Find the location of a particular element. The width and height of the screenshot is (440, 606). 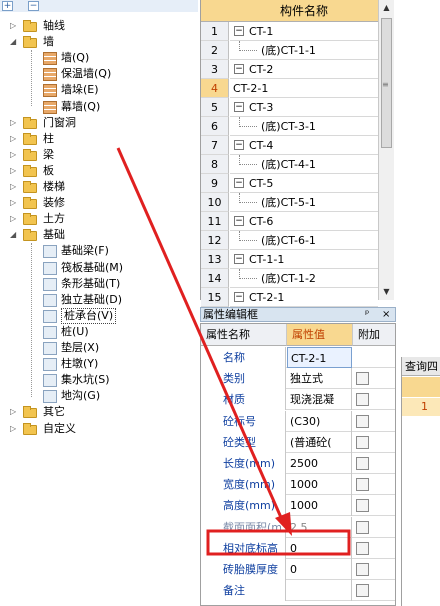

component-name-header: 构件名称 is located at coordinates (304, 11).